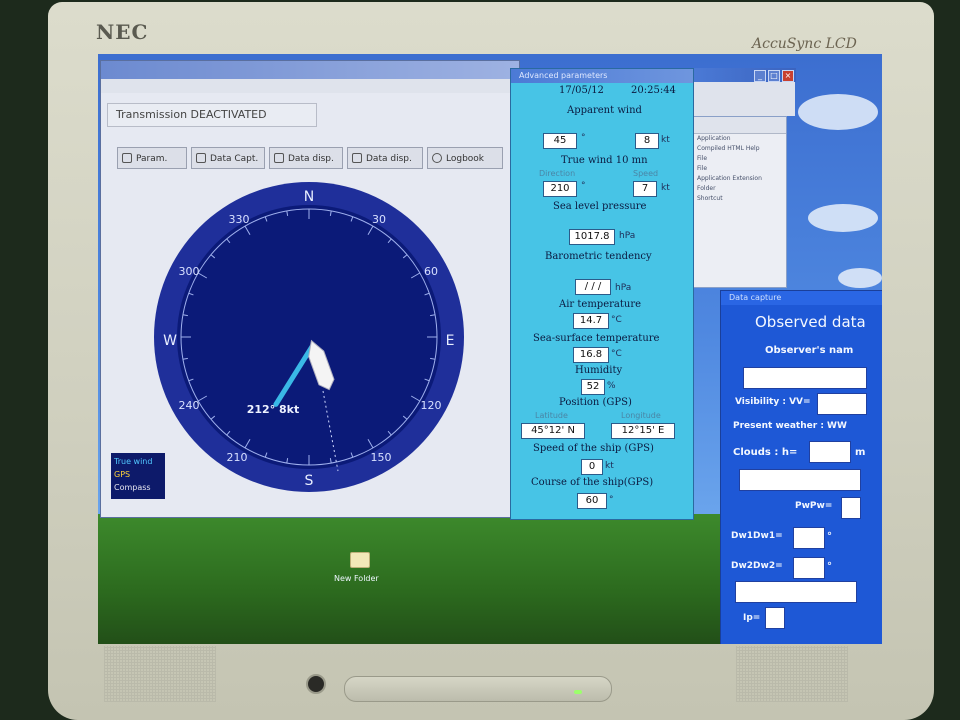 The image size is (960, 720). What do you see at coordinates (829, 566) in the screenshot?
I see `dw2-unit: °` at bounding box center [829, 566].